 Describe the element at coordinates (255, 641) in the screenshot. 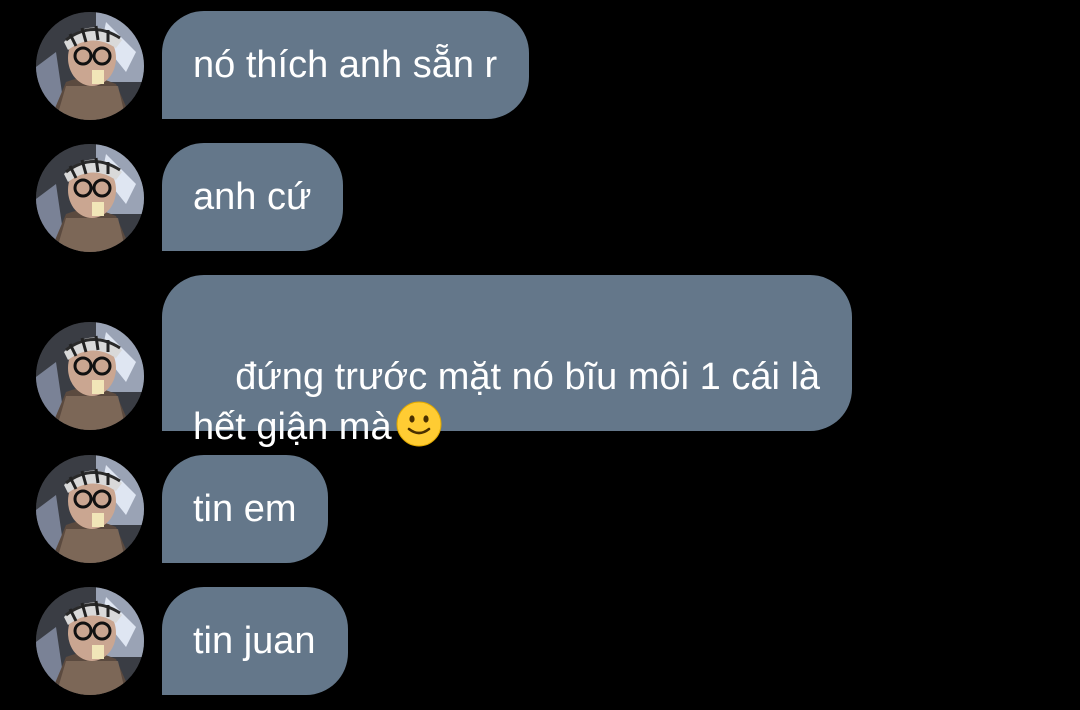

I see `message-bubble: tin juan` at that location.